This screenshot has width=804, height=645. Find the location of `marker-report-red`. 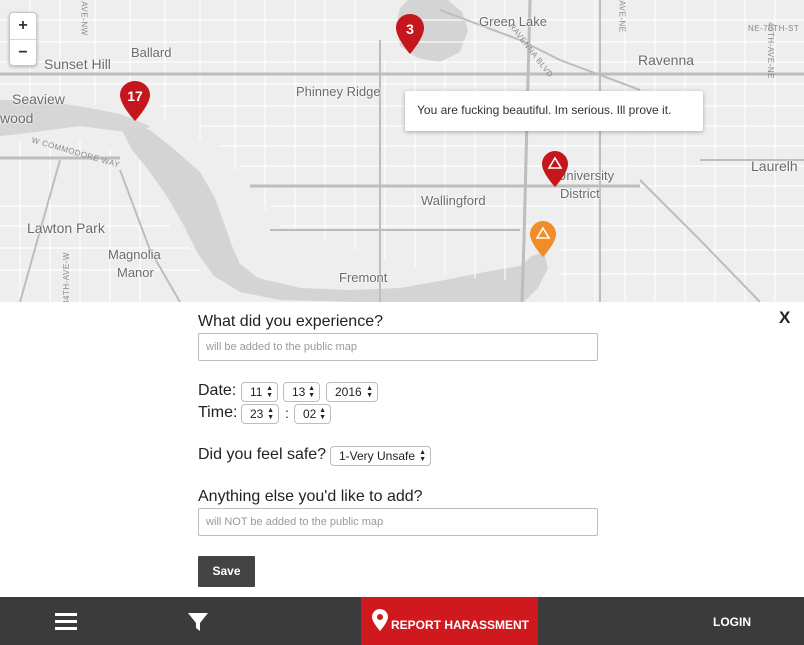

marker-report-red is located at coordinates (555, 170).